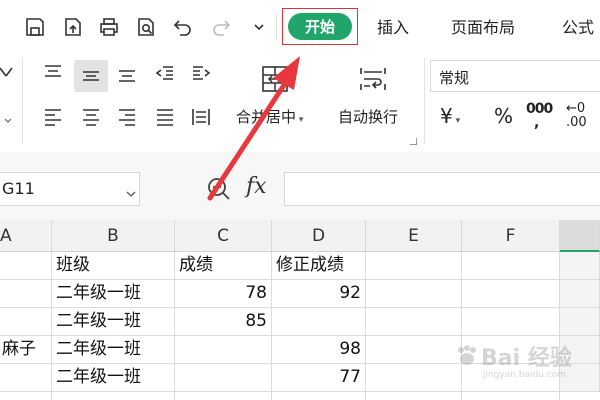 The height and width of the screenshot is (400, 600). Describe the element at coordinates (446, 116) in the screenshot. I see `currency-icon: ¥` at that location.